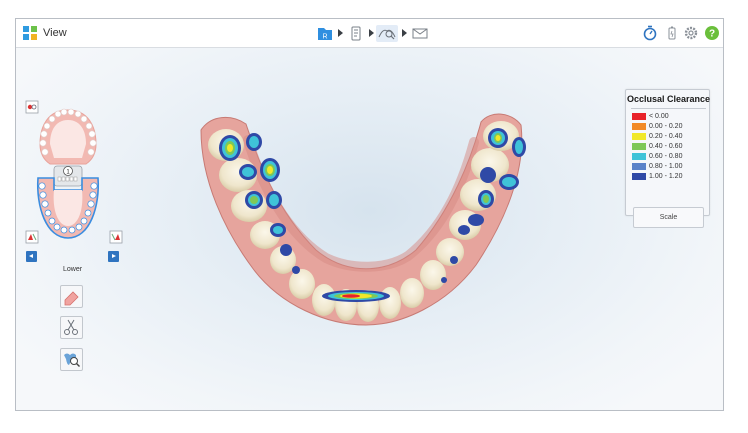 This screenshot has width=748, height=433. What do you see at coordinates (68, 175) in the screenshot?
I see `arch-navigator: 1` at bounding box center [68, 175].